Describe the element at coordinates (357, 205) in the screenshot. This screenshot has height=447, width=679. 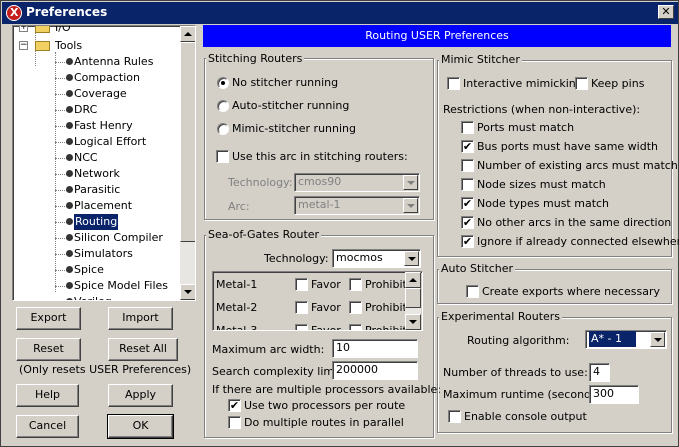
I see `stitch-arc-select: metal-1` at that location.